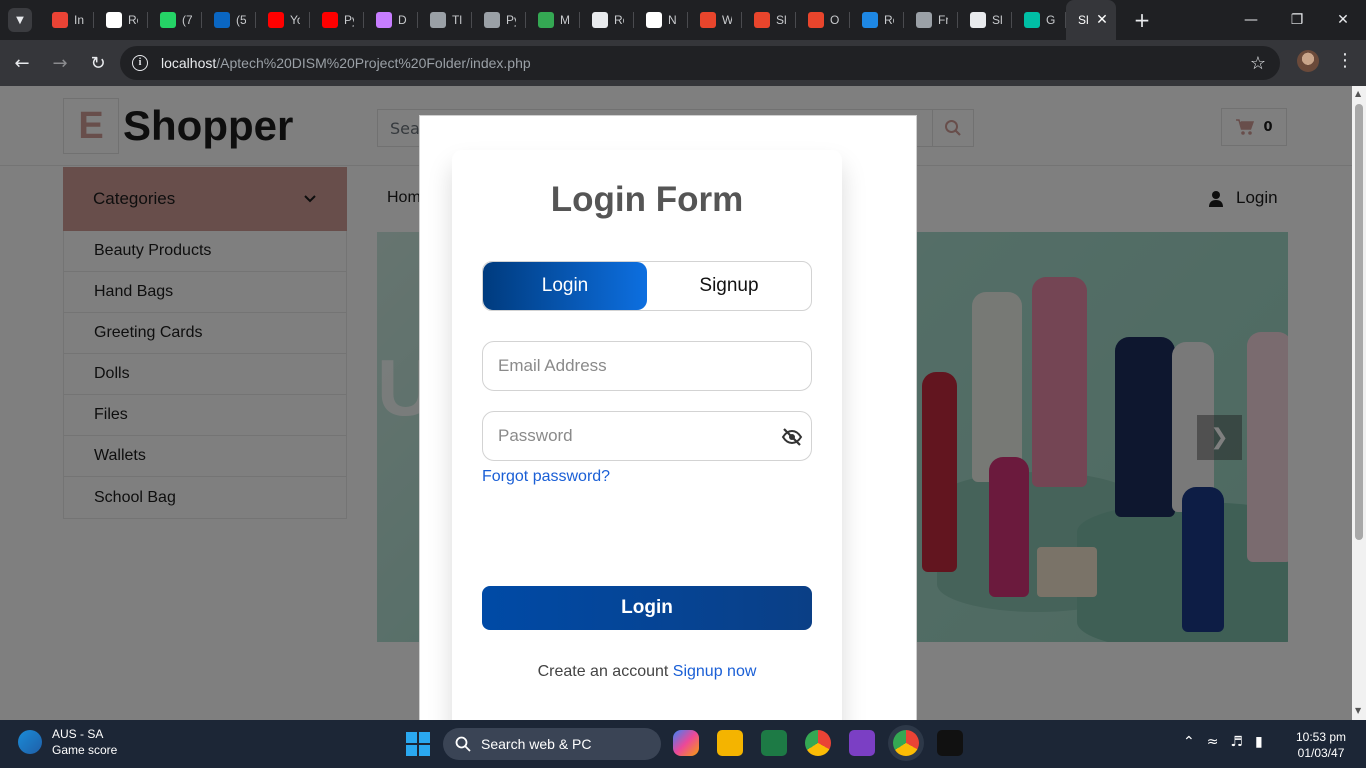 This screenshot has width=1366, height=768. I want to click on restore-button: ❐, so click(1297, 20).